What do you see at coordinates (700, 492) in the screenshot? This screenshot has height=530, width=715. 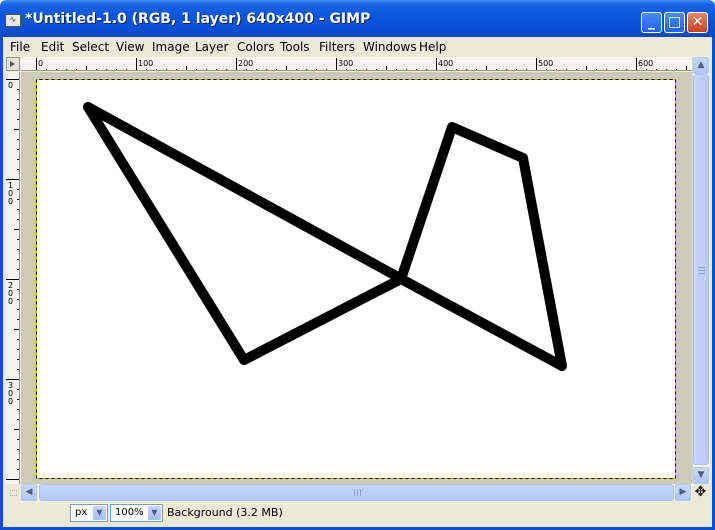 I see `navigate-icon: ✥` at bounding box center [700, 492].